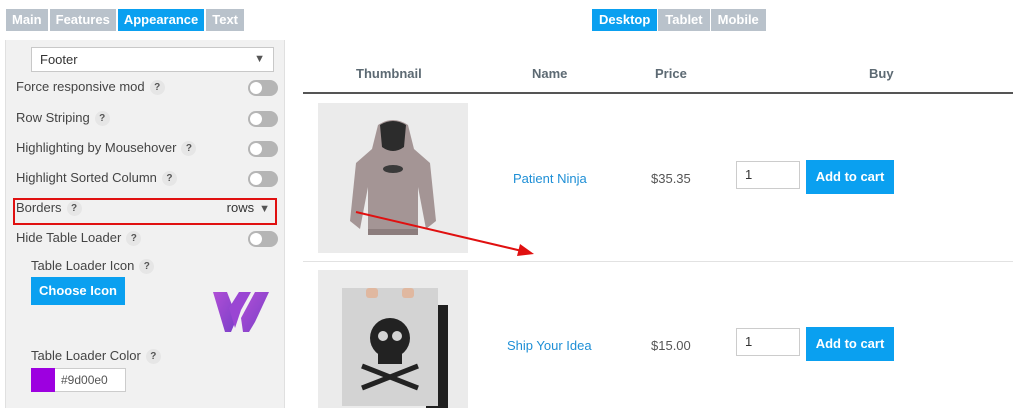  What do you see at coordinates (263, 179) in the screenshot?
I see `highlight-sorted-toggle` at bounding box center [263, 179].